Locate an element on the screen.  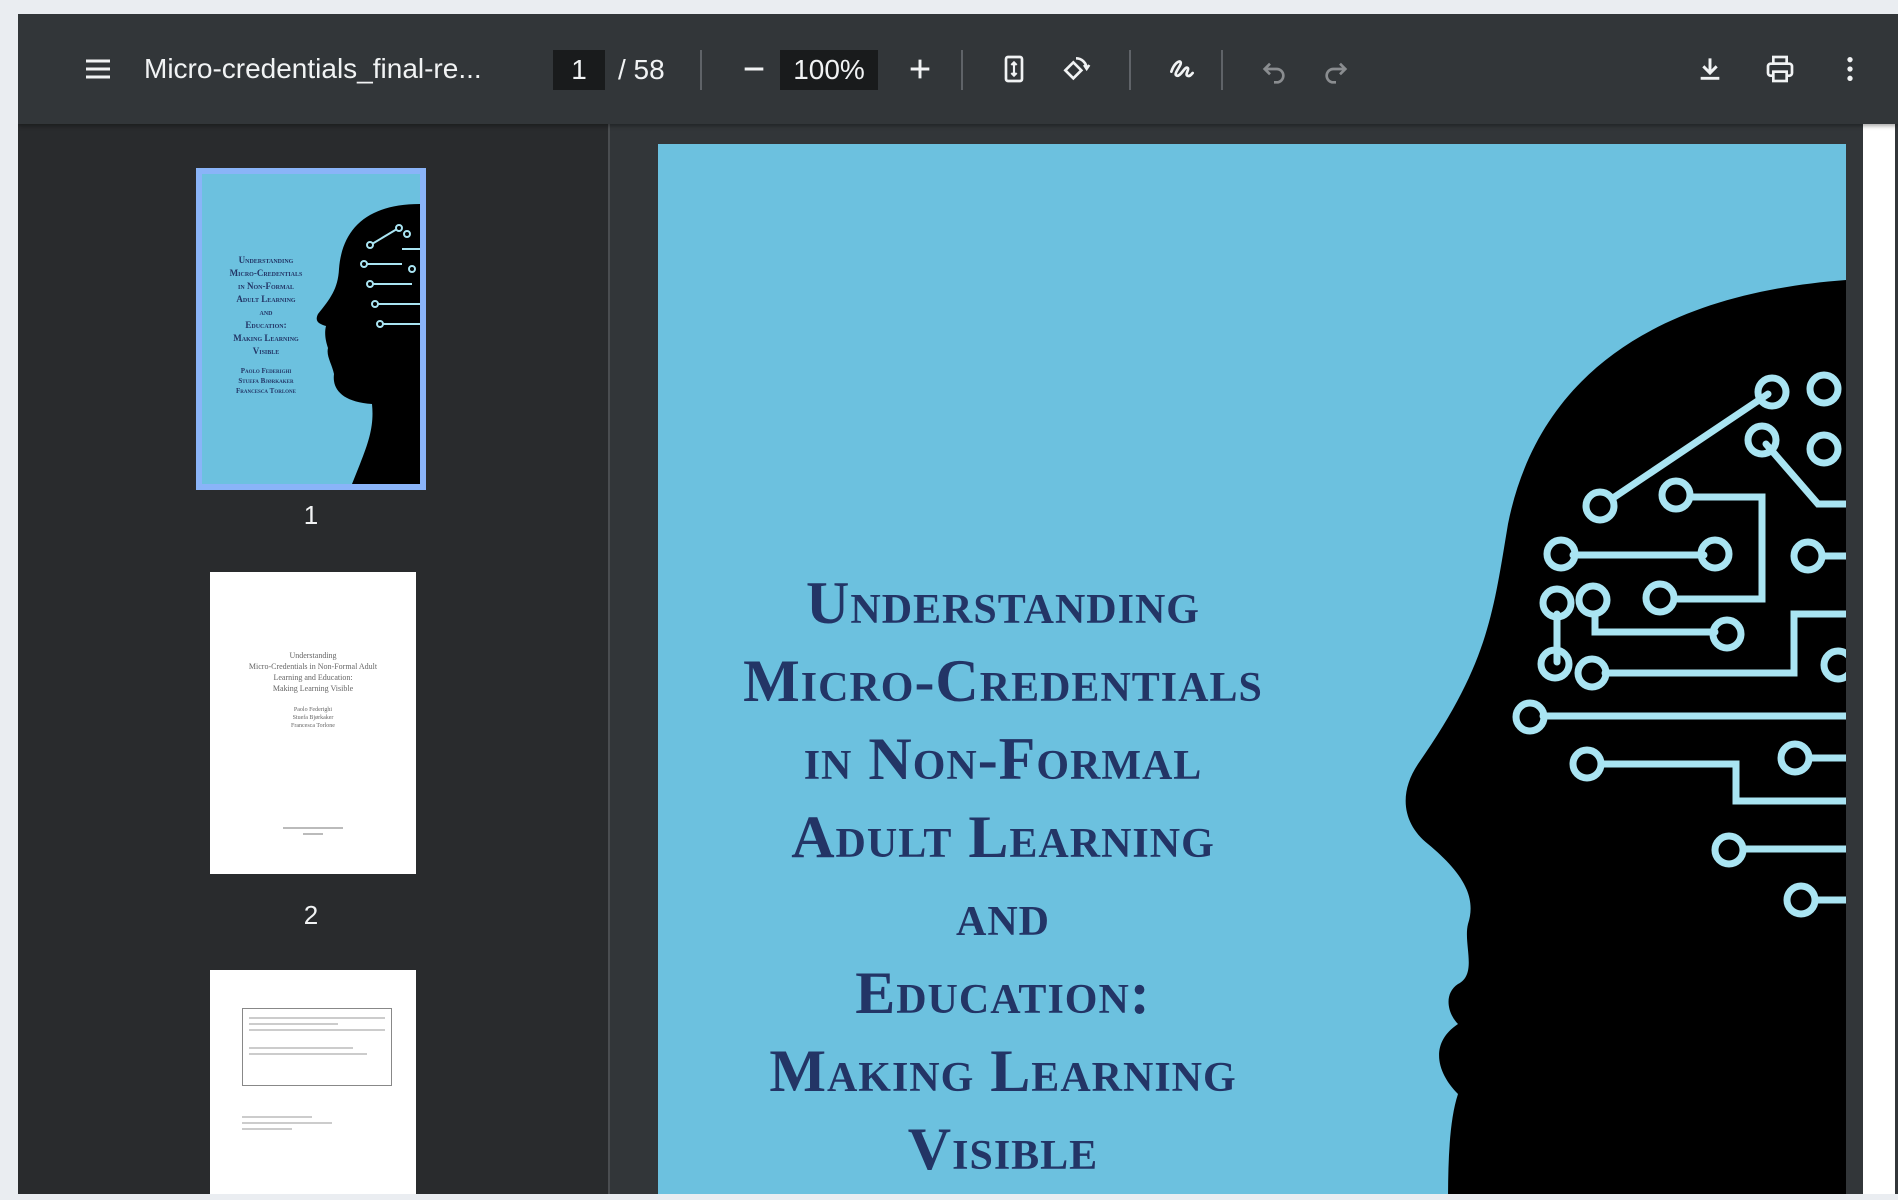
zoom-out-icon is located at coordinates (754, 69).